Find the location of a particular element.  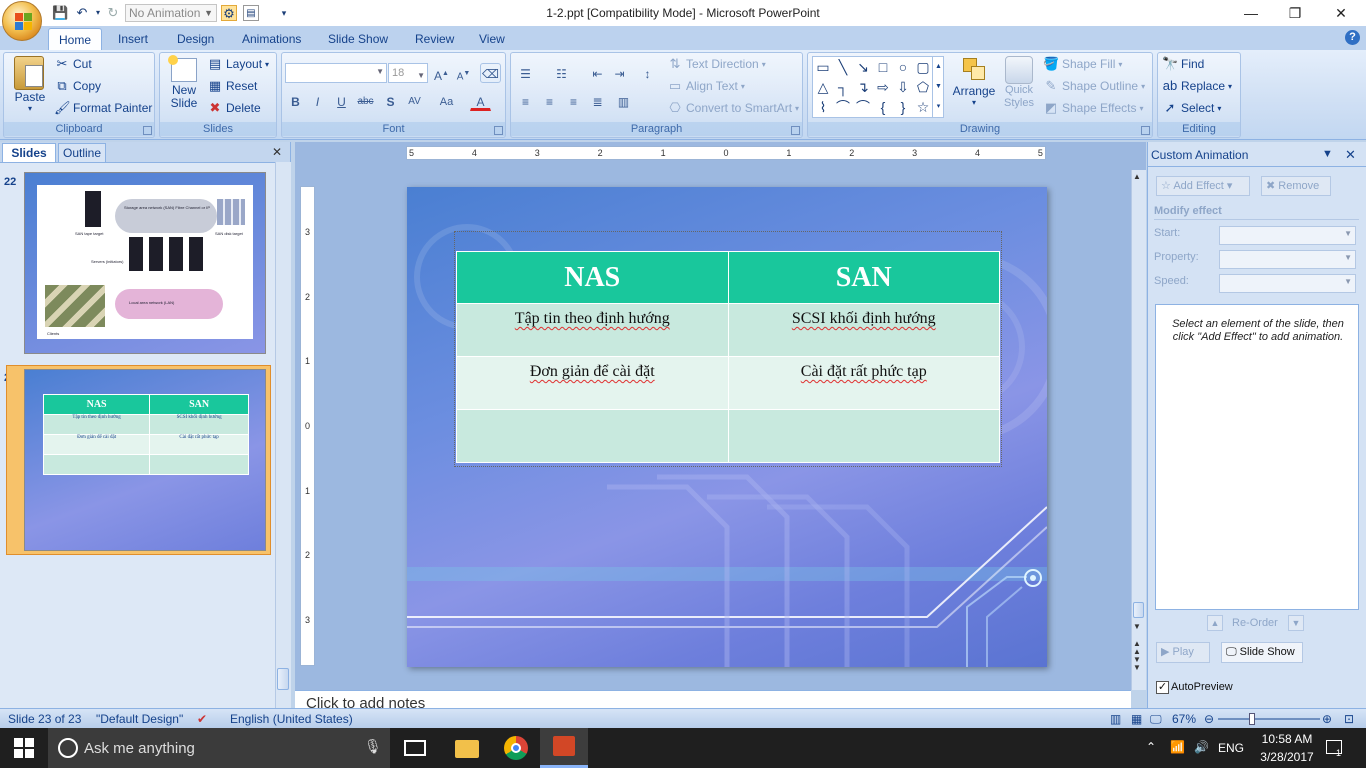

rounded-rect-shape-icon: ▢ is located at coordinates (923, 67).